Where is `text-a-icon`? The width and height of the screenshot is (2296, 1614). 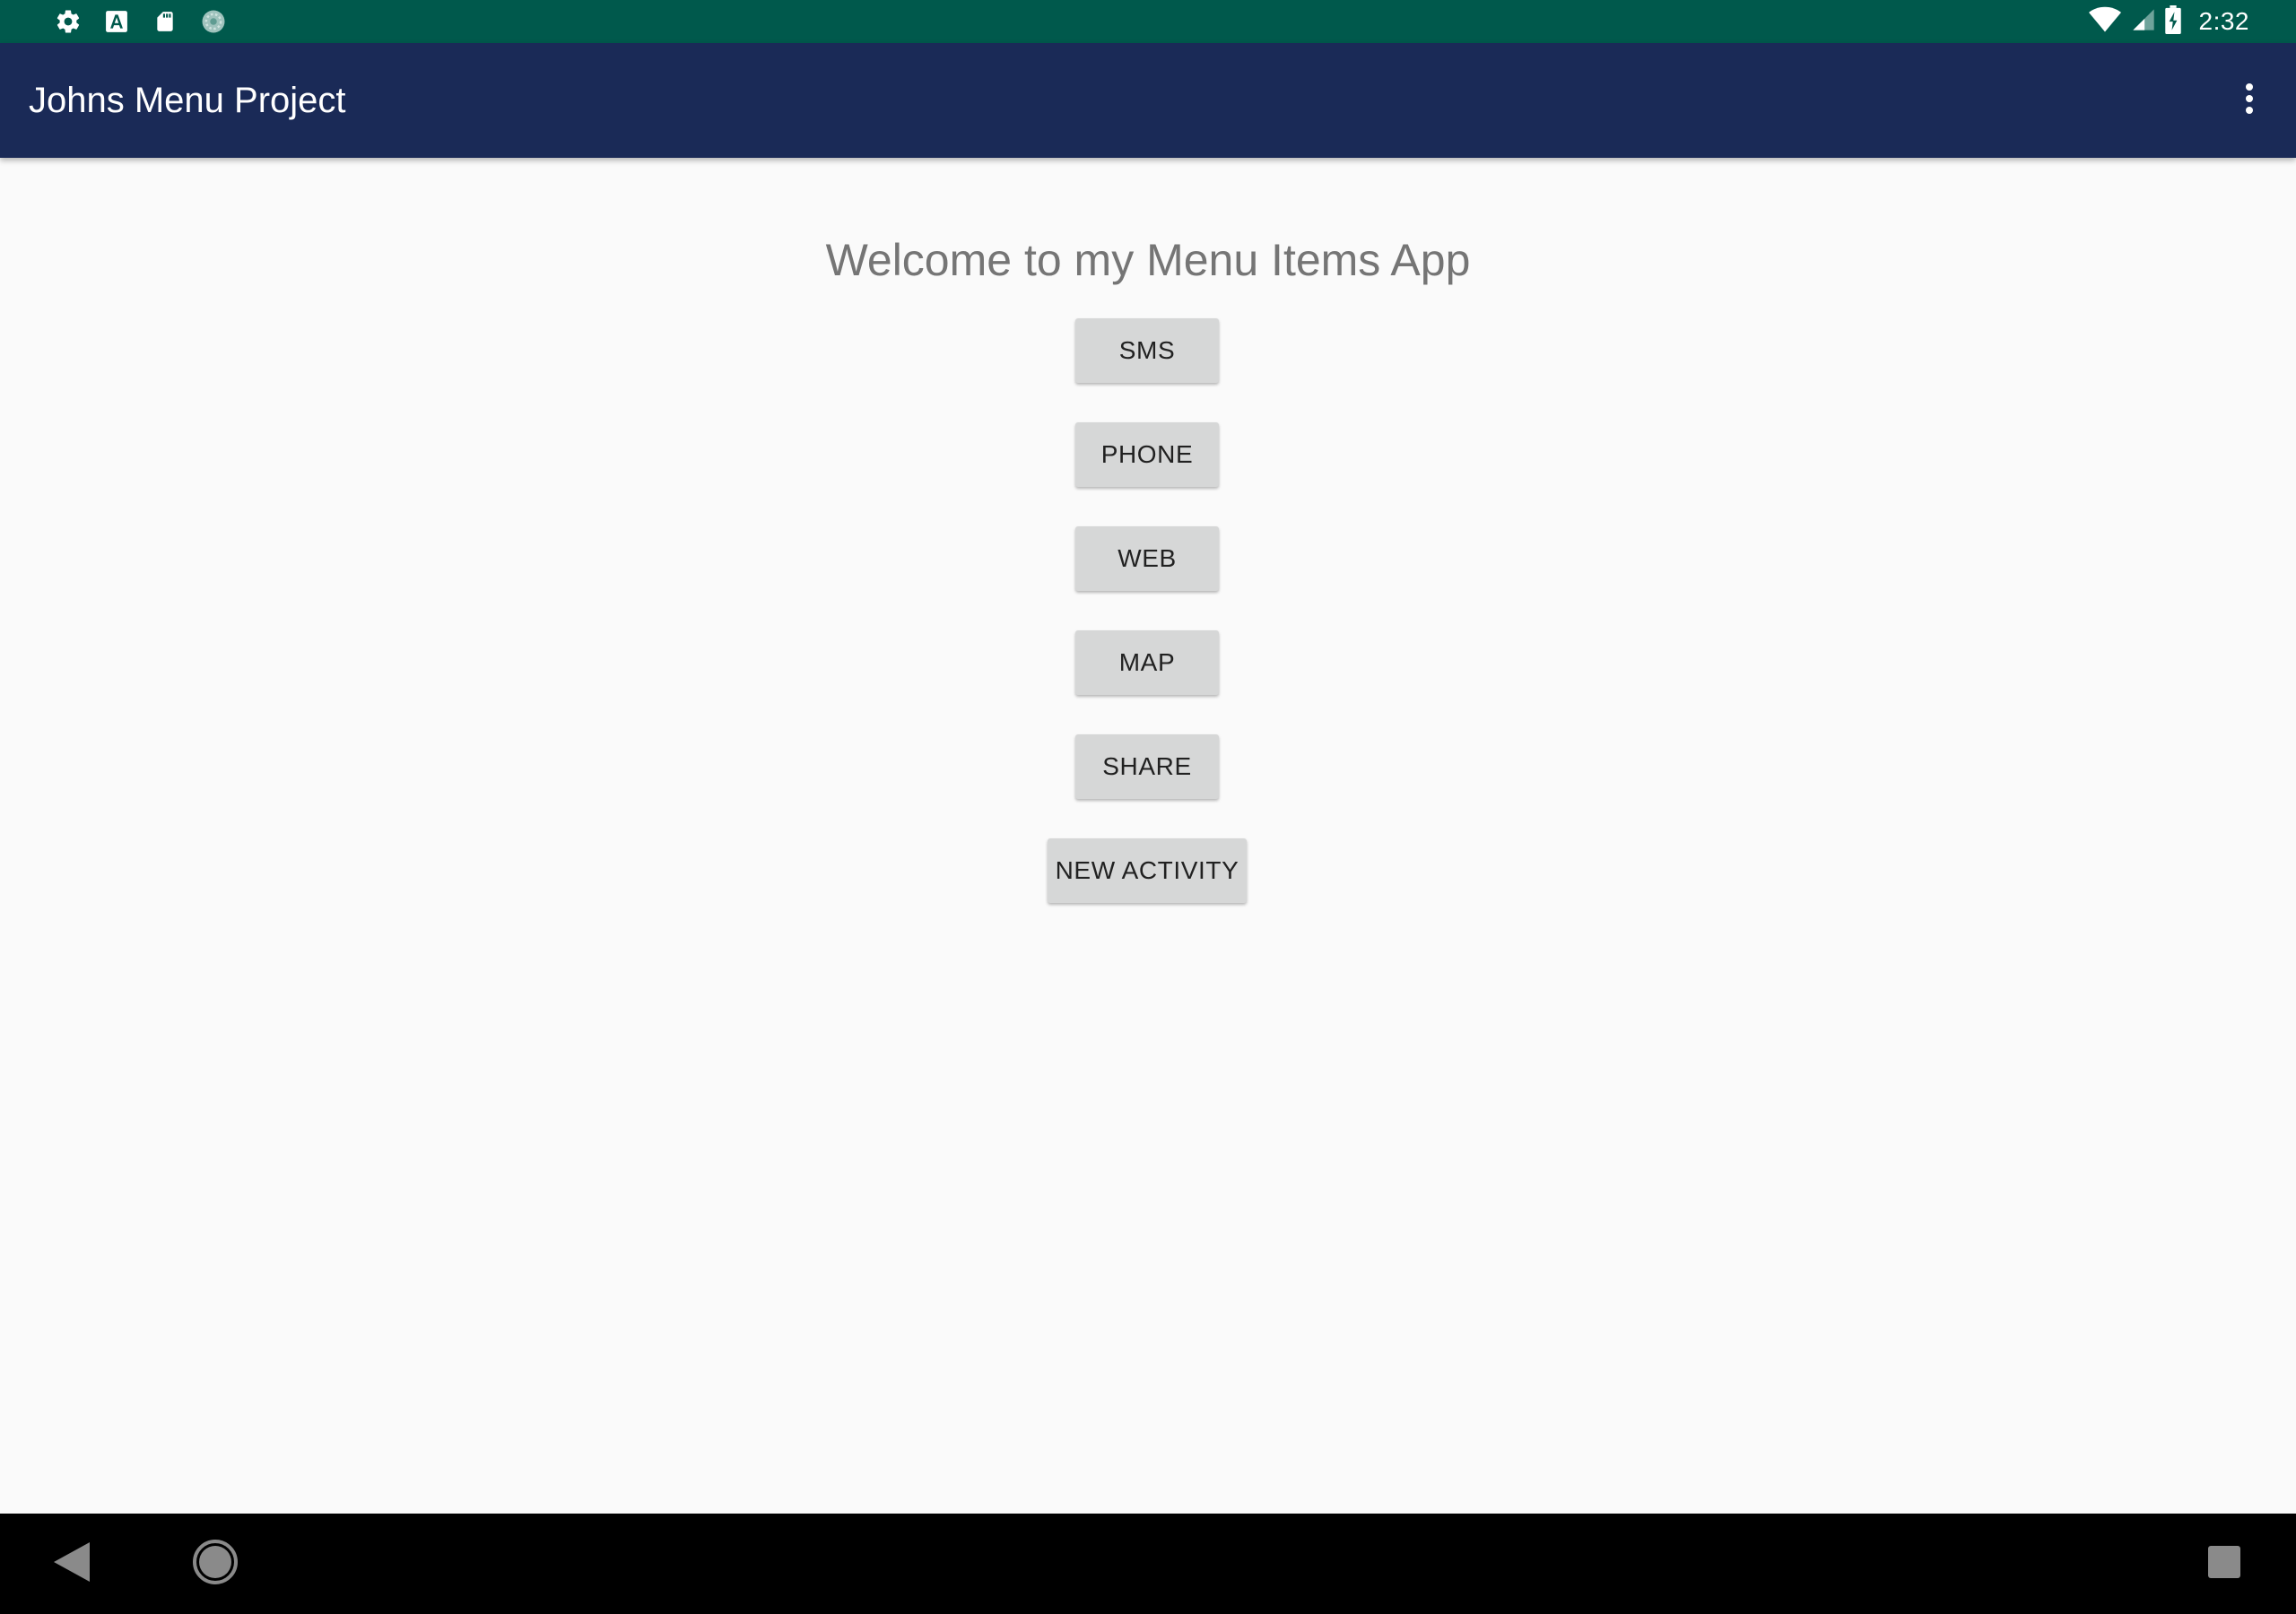
text-a-icon is located at coordinates (116, 21).